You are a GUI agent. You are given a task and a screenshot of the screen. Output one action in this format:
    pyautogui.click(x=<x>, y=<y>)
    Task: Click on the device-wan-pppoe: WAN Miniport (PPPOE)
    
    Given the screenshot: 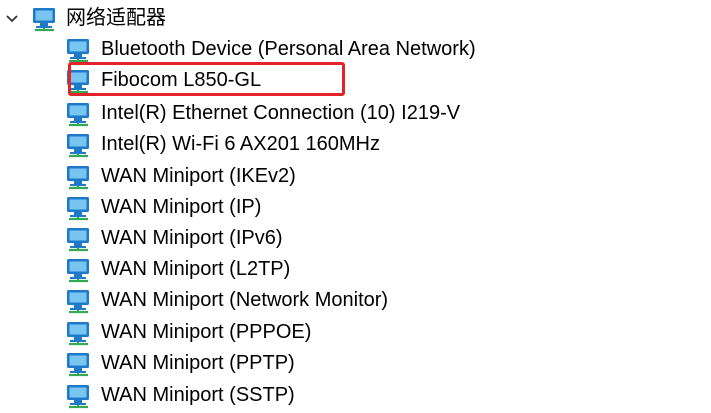 What is the action you would take?
    pyautogui.click(x=188, y=332)
    